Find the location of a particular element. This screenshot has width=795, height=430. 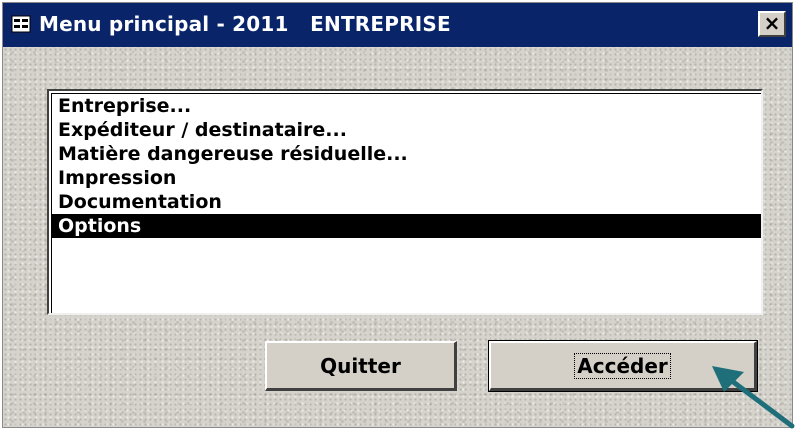

list-item-documentation: Documentation is located at coordinates (406, 202).